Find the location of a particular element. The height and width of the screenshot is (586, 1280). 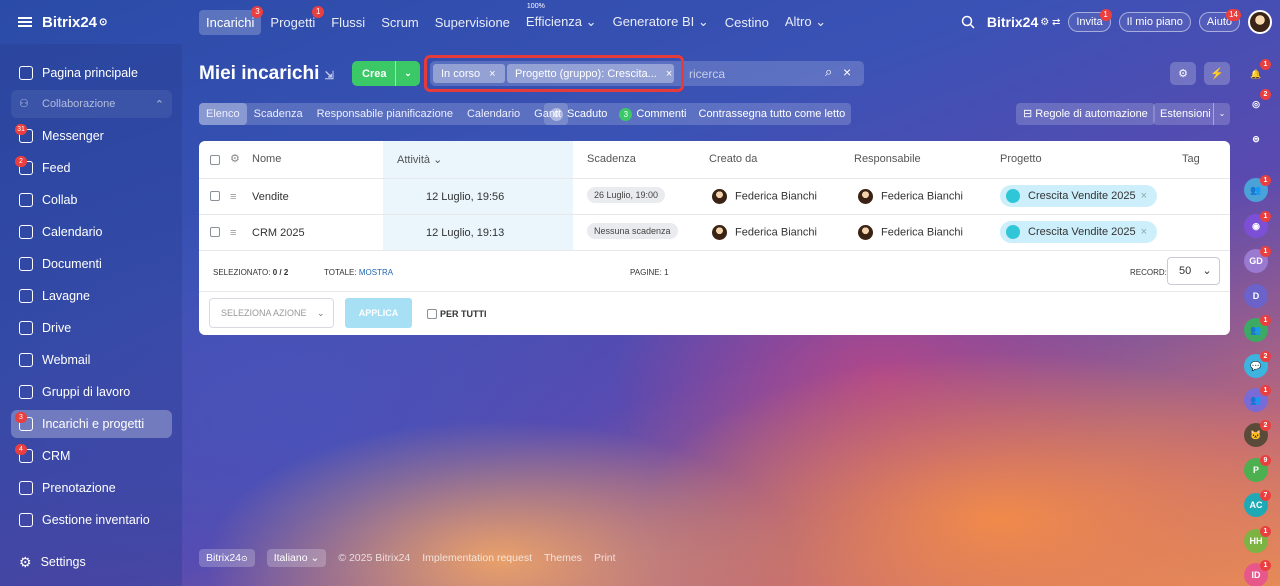

nav-supervisione: Supervisione is located at coordinates (472, 22).